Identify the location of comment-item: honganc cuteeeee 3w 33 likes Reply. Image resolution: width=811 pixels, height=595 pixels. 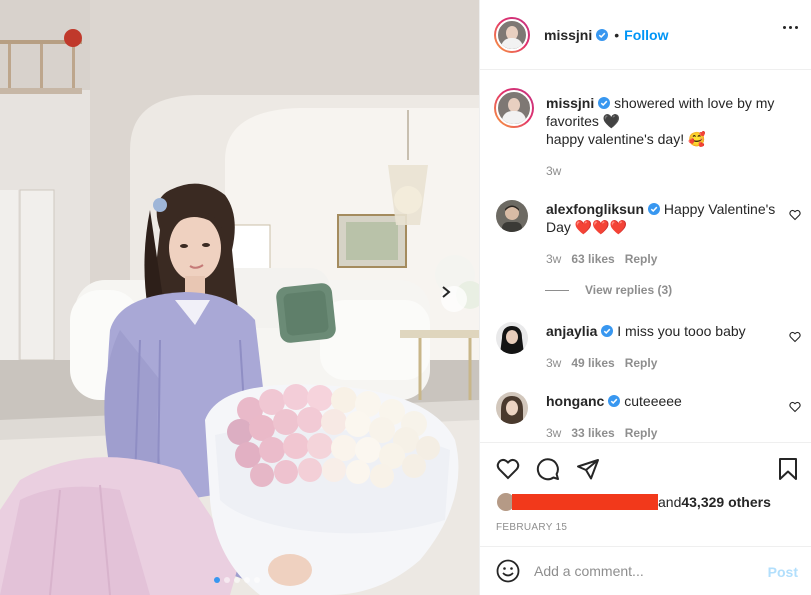
(646, 417).